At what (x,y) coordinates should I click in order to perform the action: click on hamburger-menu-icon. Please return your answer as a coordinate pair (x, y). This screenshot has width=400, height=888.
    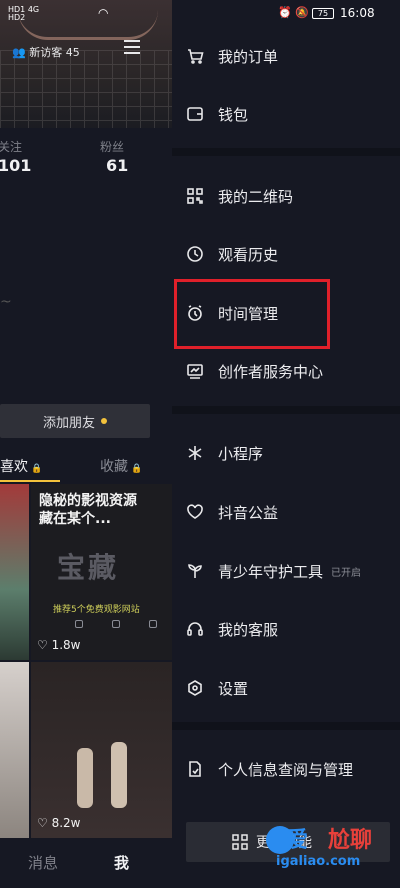
    Looking at the image, I should click on (132, 47).